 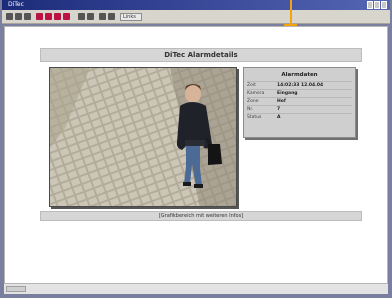 I want to click on edit-icon, so click(x=111, y=16).